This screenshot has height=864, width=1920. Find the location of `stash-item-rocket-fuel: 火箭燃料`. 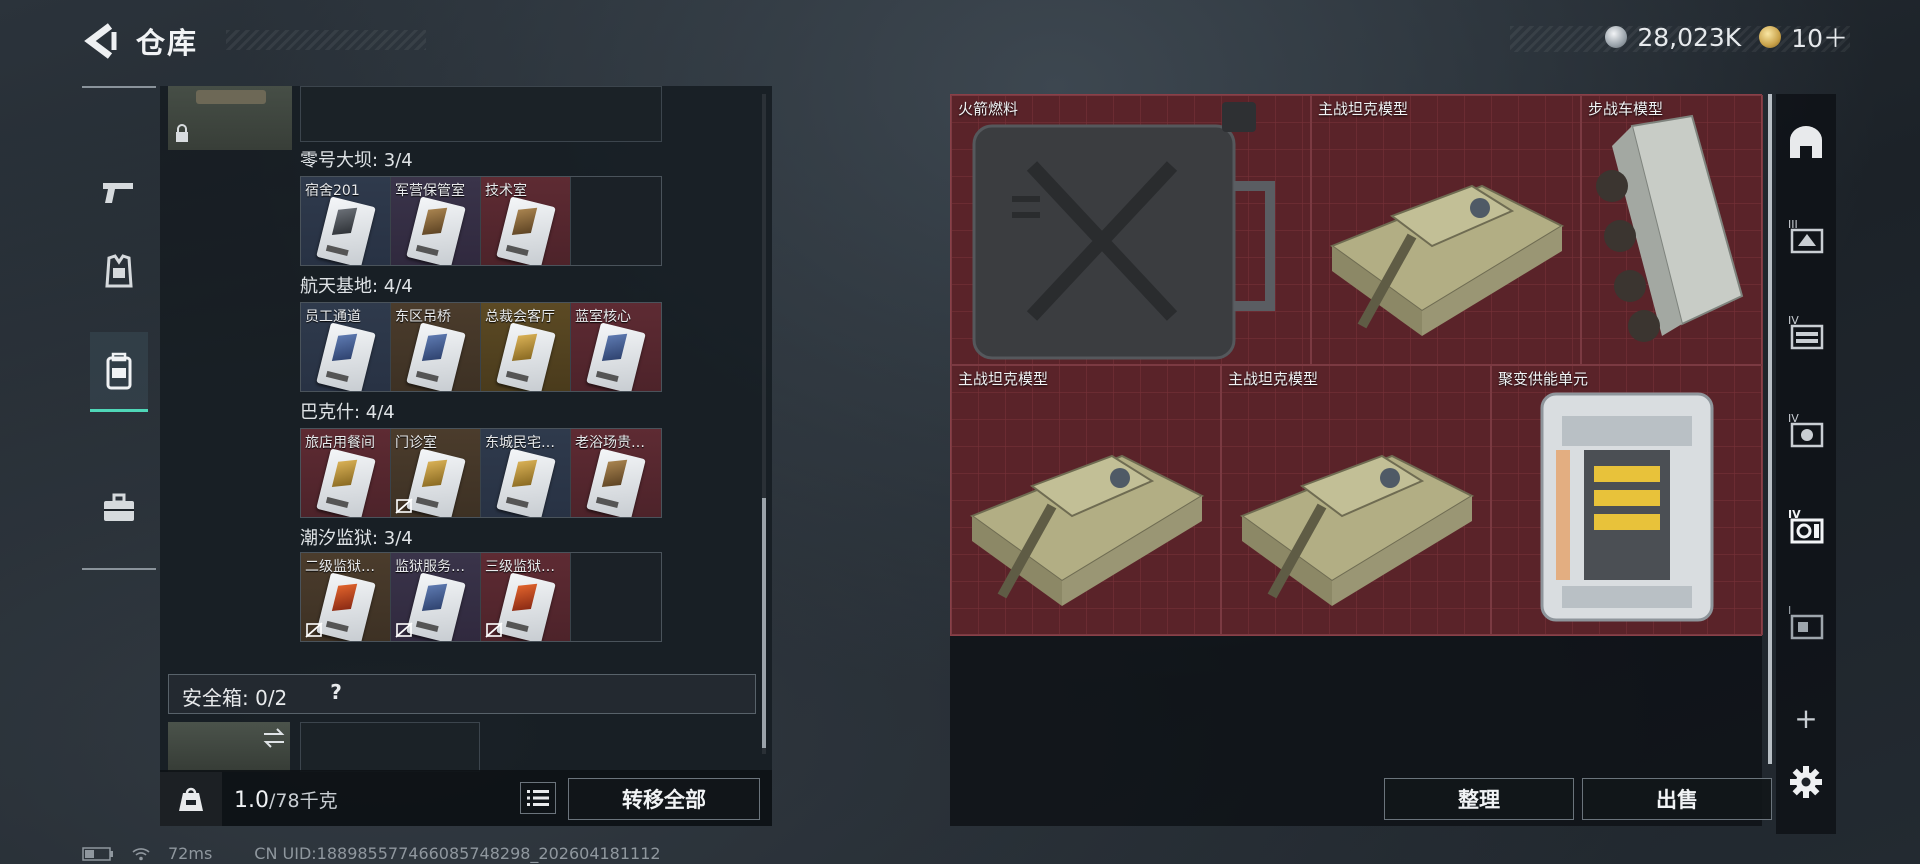

stash-item-rocket-fuel: 火箭燃料 is located at coordinates (1131, 230).